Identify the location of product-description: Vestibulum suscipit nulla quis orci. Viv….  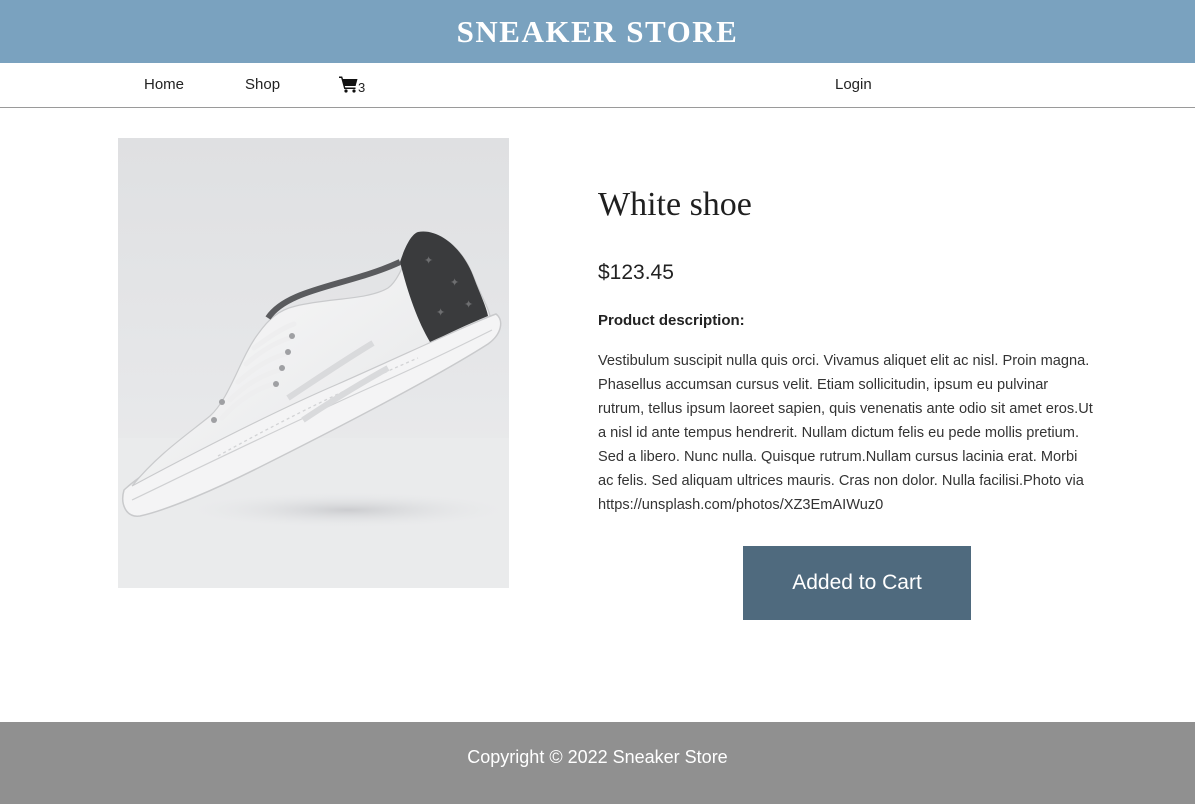
(845, 433).